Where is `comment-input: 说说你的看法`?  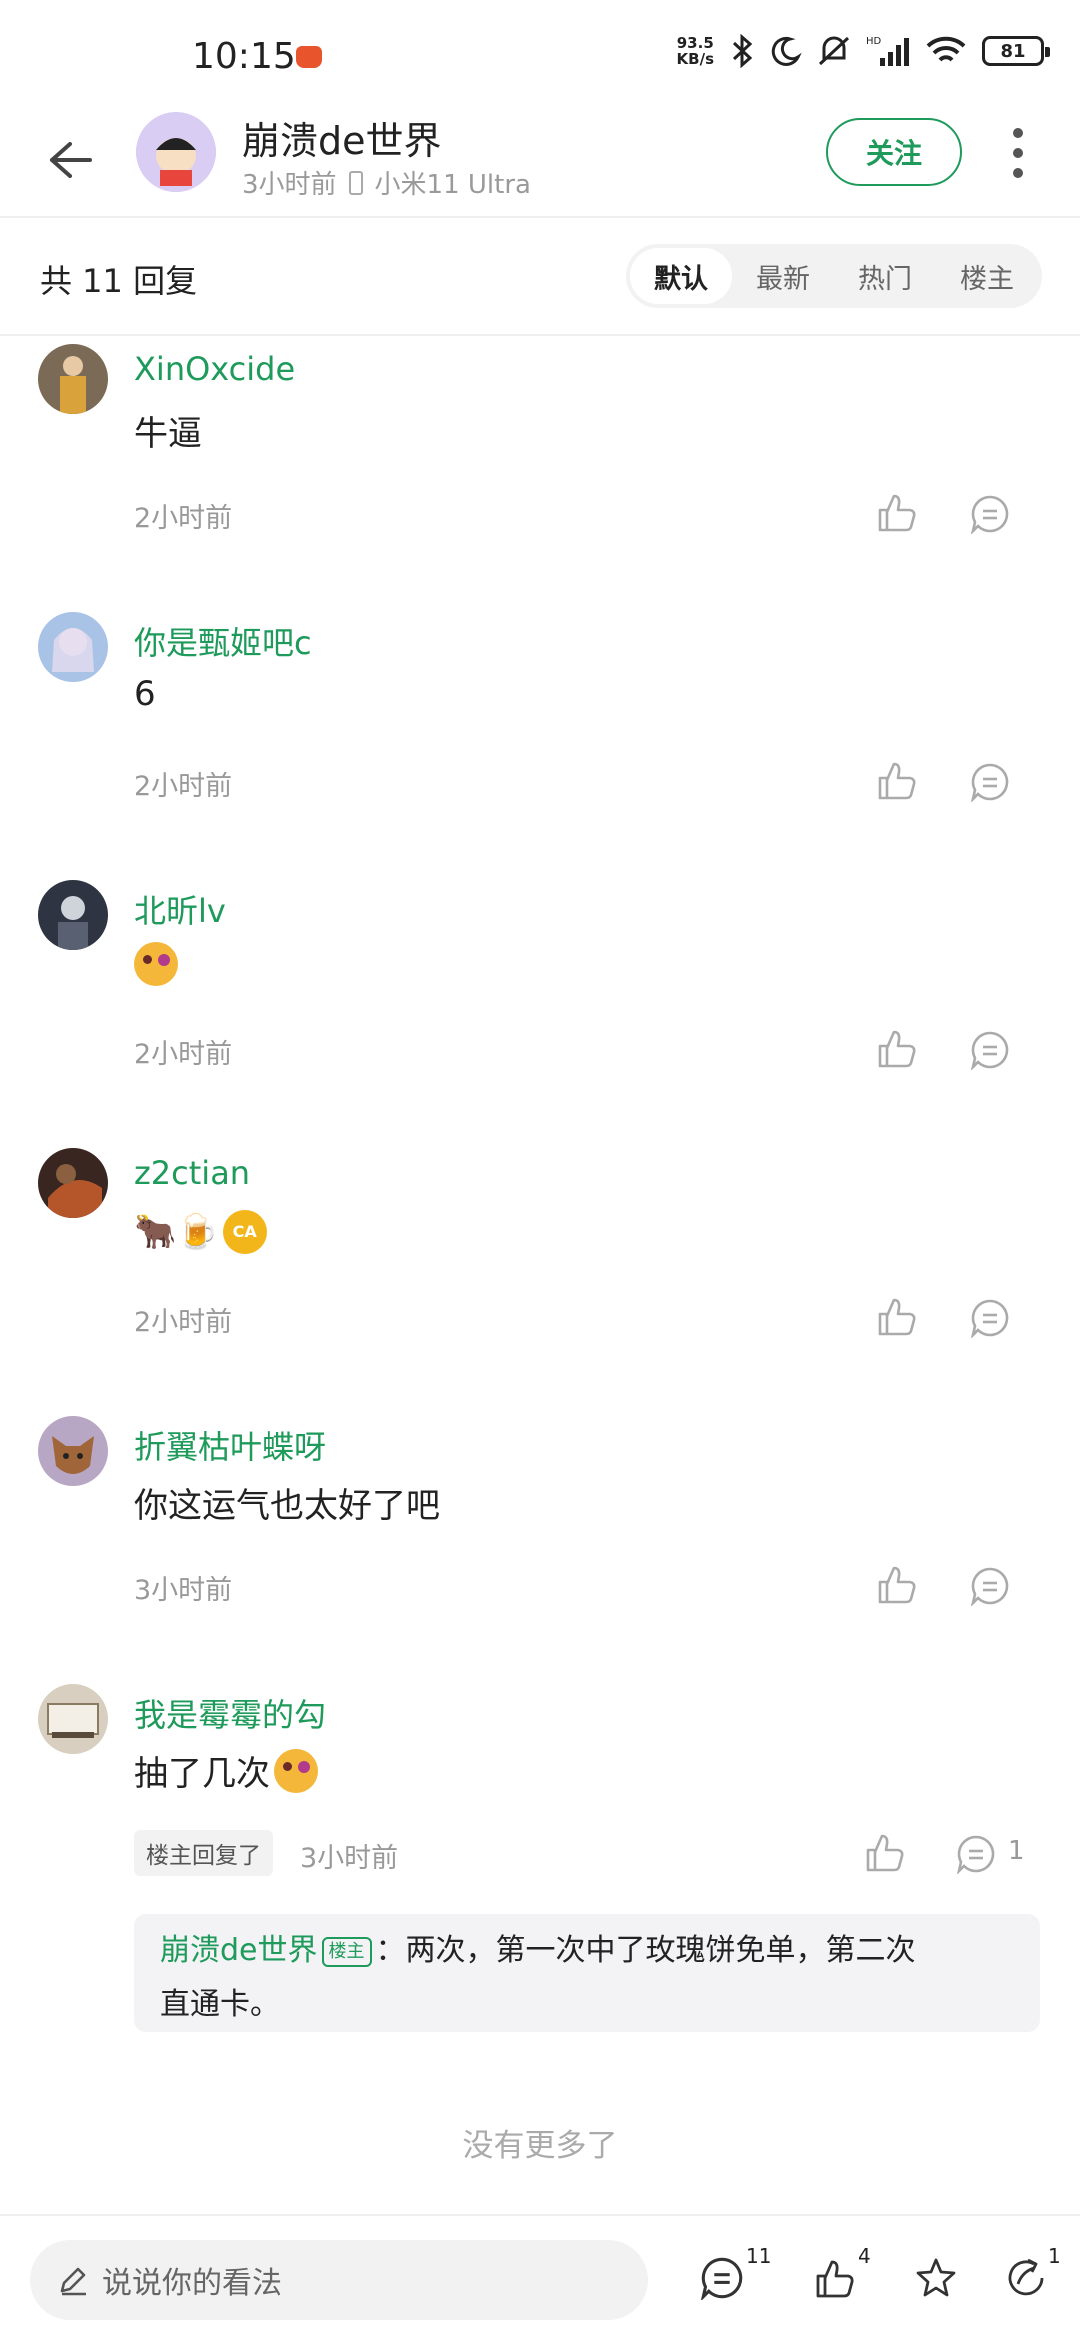
comment-input: 说说你的看法 is located at coordinates (339, 2280).